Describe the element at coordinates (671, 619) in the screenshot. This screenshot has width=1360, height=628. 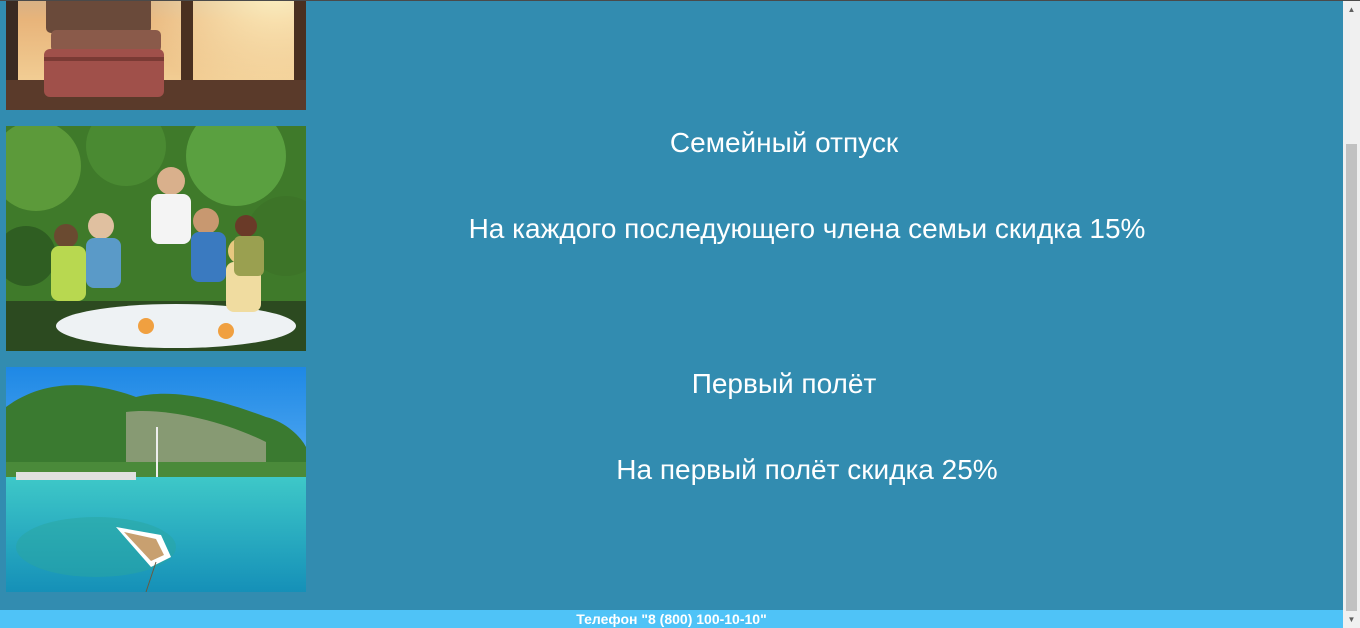
I see `footer-phone: Телефон "8 (800) 100-10-10"` at that location.